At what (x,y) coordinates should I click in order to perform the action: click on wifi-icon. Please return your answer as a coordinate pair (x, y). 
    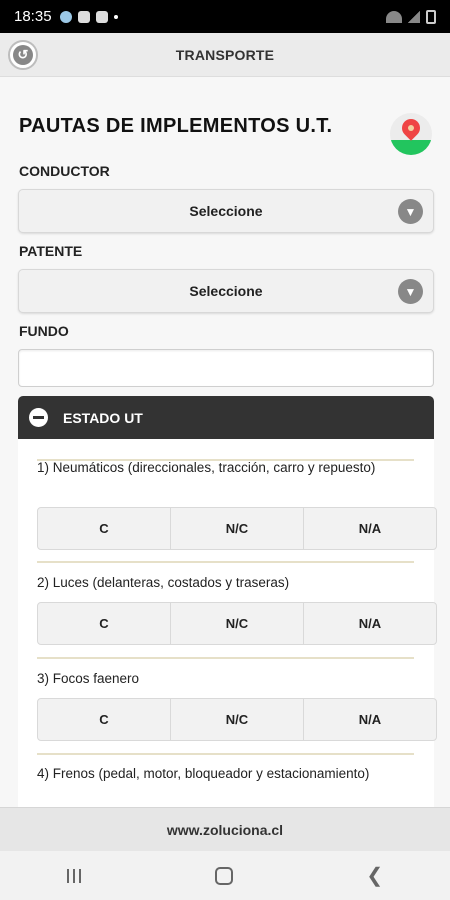
    Looking at the image, I should click on (394, 16).